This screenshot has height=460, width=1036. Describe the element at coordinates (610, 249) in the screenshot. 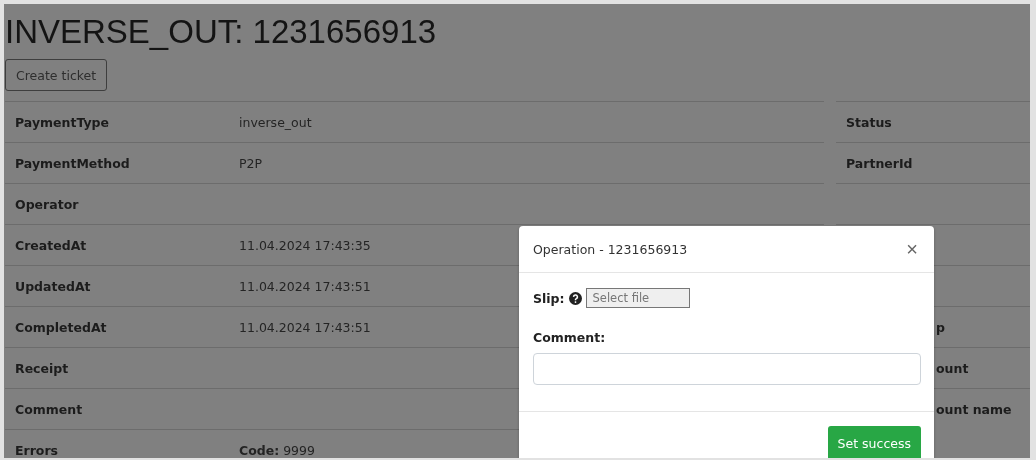

I see `modal-title: Operation - 1231656913` at that location.